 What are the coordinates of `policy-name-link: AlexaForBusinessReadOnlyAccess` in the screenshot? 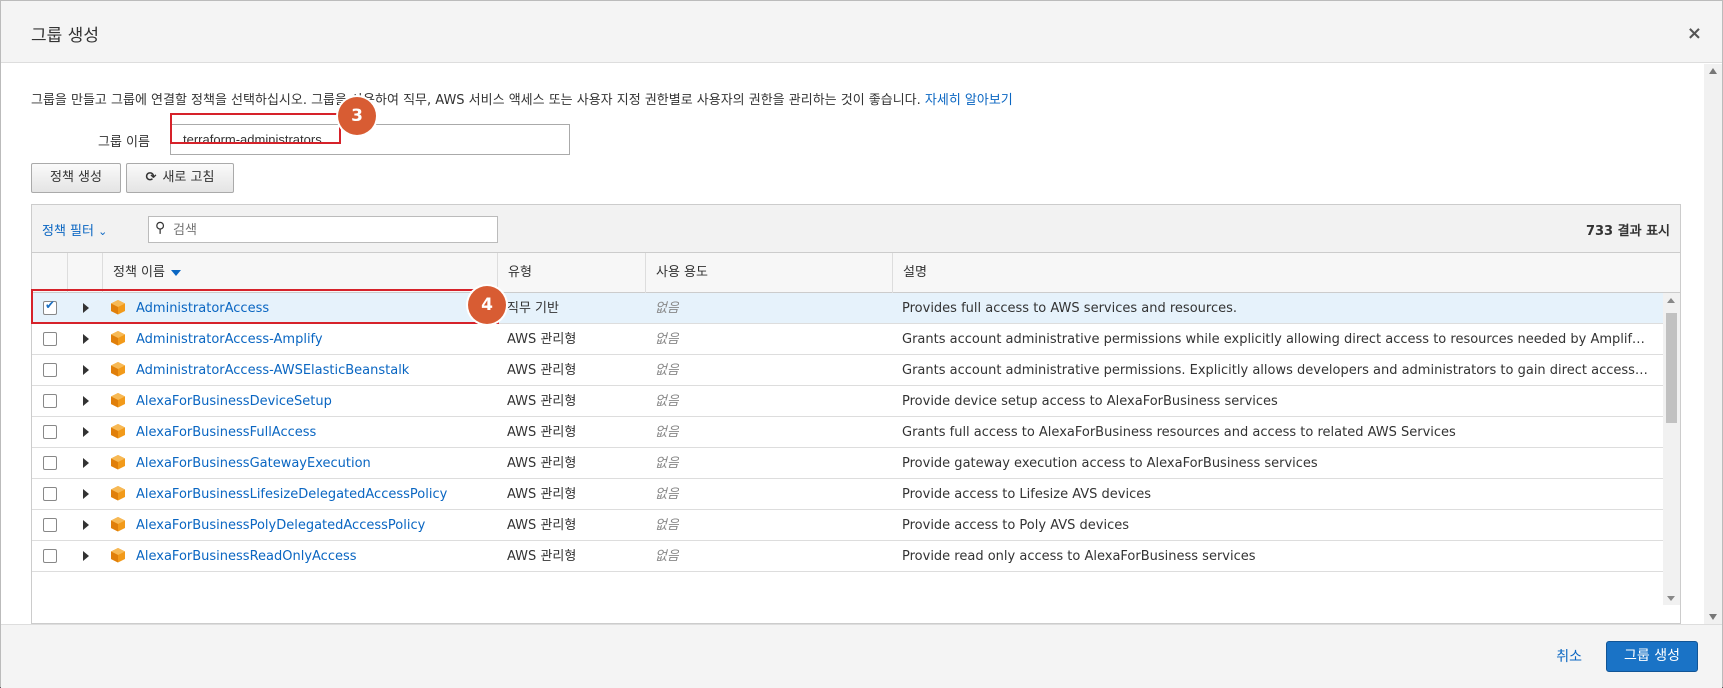 It's located at (246, 556).